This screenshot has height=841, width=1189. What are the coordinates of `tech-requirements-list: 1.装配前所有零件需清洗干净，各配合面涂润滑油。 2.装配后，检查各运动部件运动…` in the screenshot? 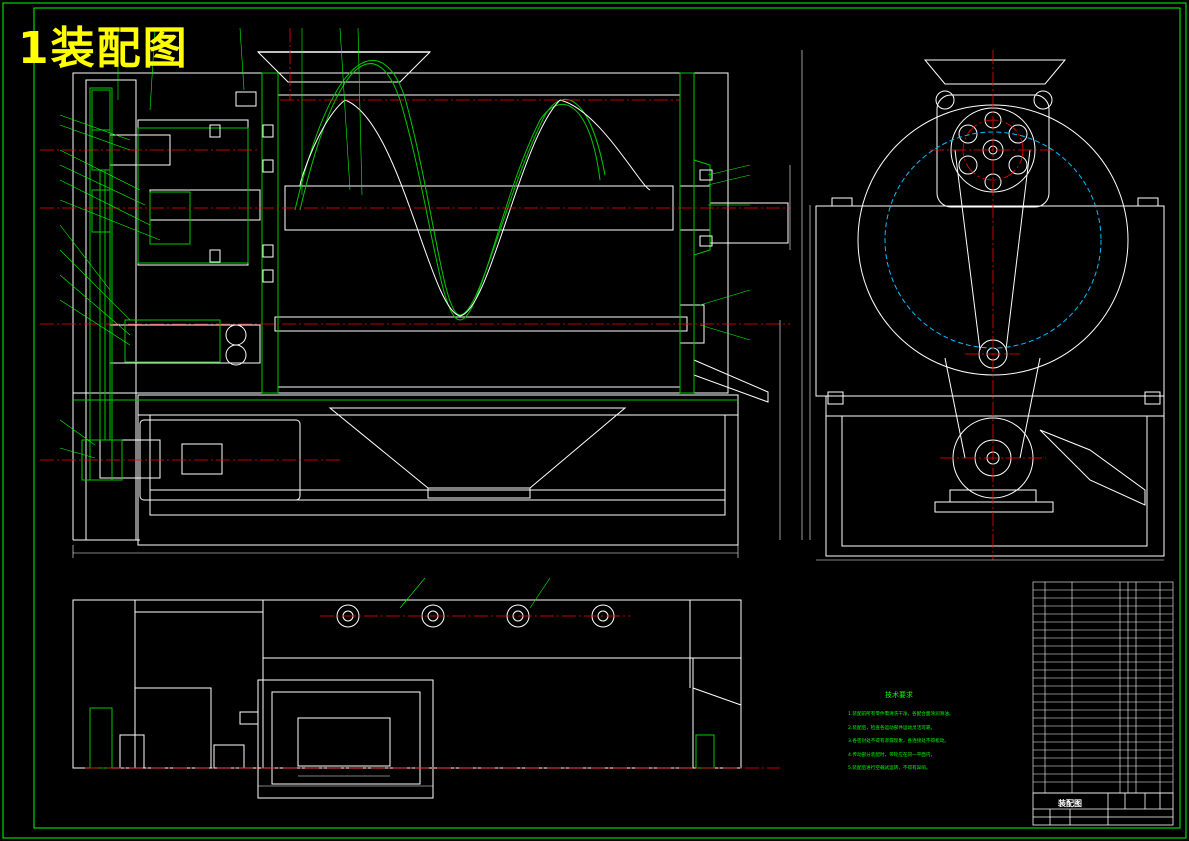 It's located at (938, 742).